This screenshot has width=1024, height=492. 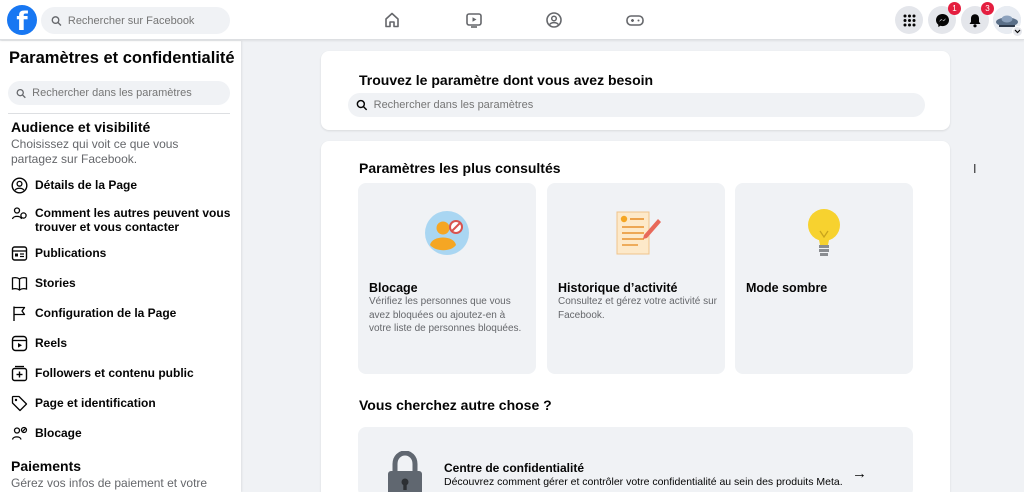 What do you see at coordinates (19, 185) in the screenshot?
I see `user-circle-icon` at bounding box center [19, 185].